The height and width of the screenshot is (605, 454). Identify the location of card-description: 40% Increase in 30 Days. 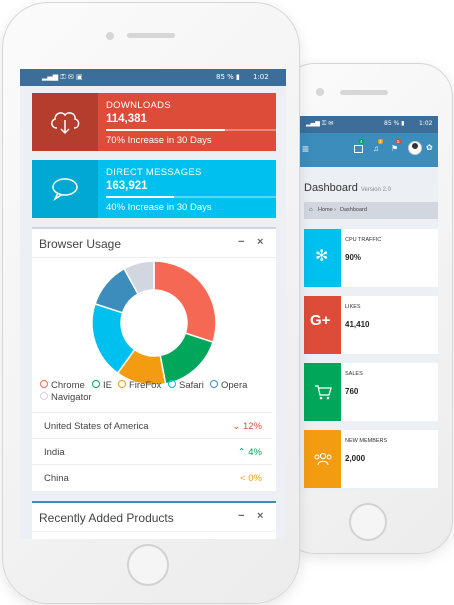
(159, 207).